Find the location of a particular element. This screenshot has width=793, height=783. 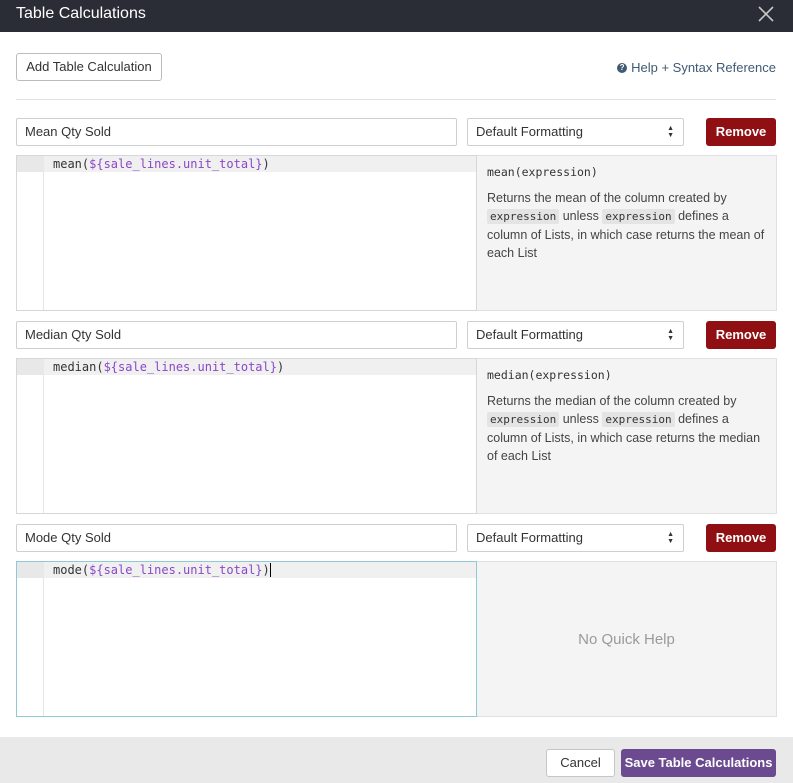

help-syntax-reference-link: ? Help + Syntax Reference is located at coordinates (696, 67).